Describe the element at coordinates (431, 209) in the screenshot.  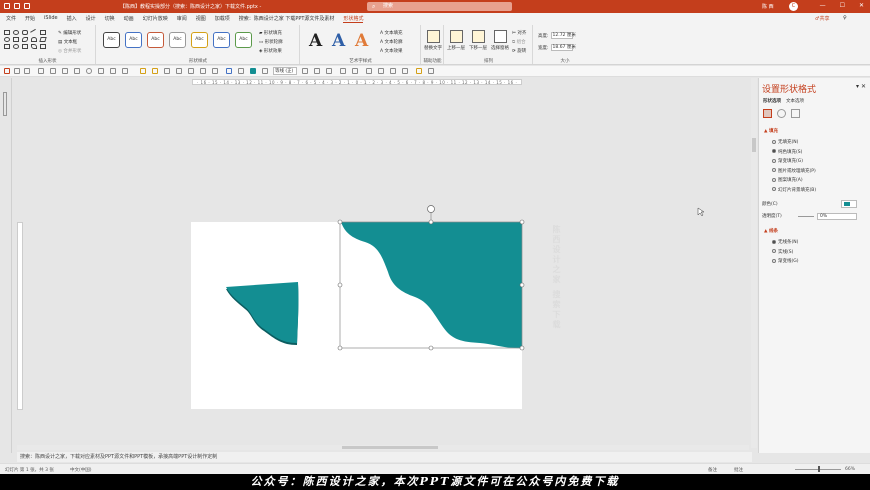
I see `rotation-handle` at that location.